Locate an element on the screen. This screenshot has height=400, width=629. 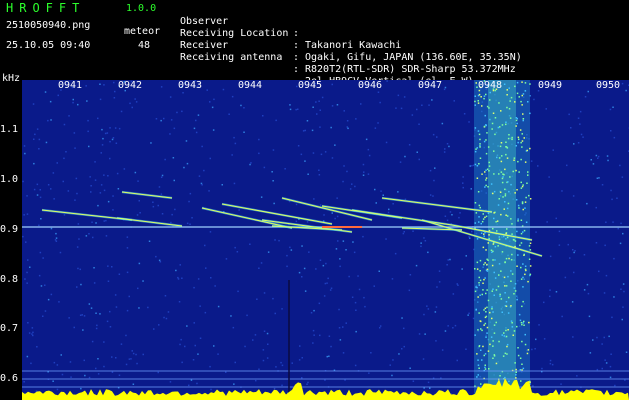
x-tick-label: 0950 is located at coordinates (608, 85).